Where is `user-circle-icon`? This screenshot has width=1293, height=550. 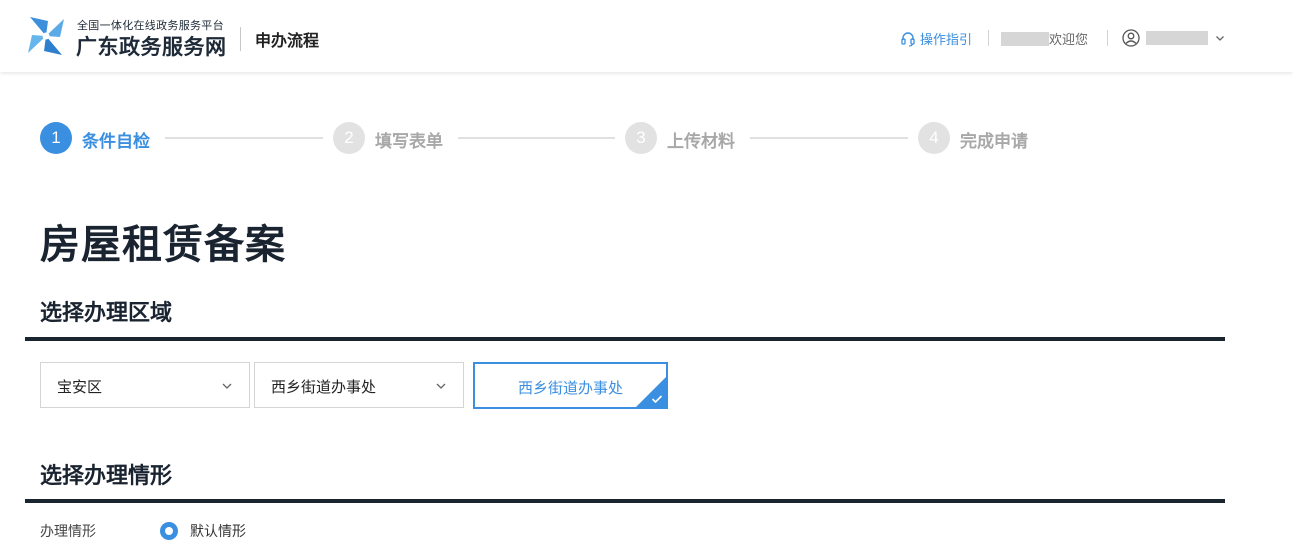
user-circle-icon is located at coordinates (1131, 38).